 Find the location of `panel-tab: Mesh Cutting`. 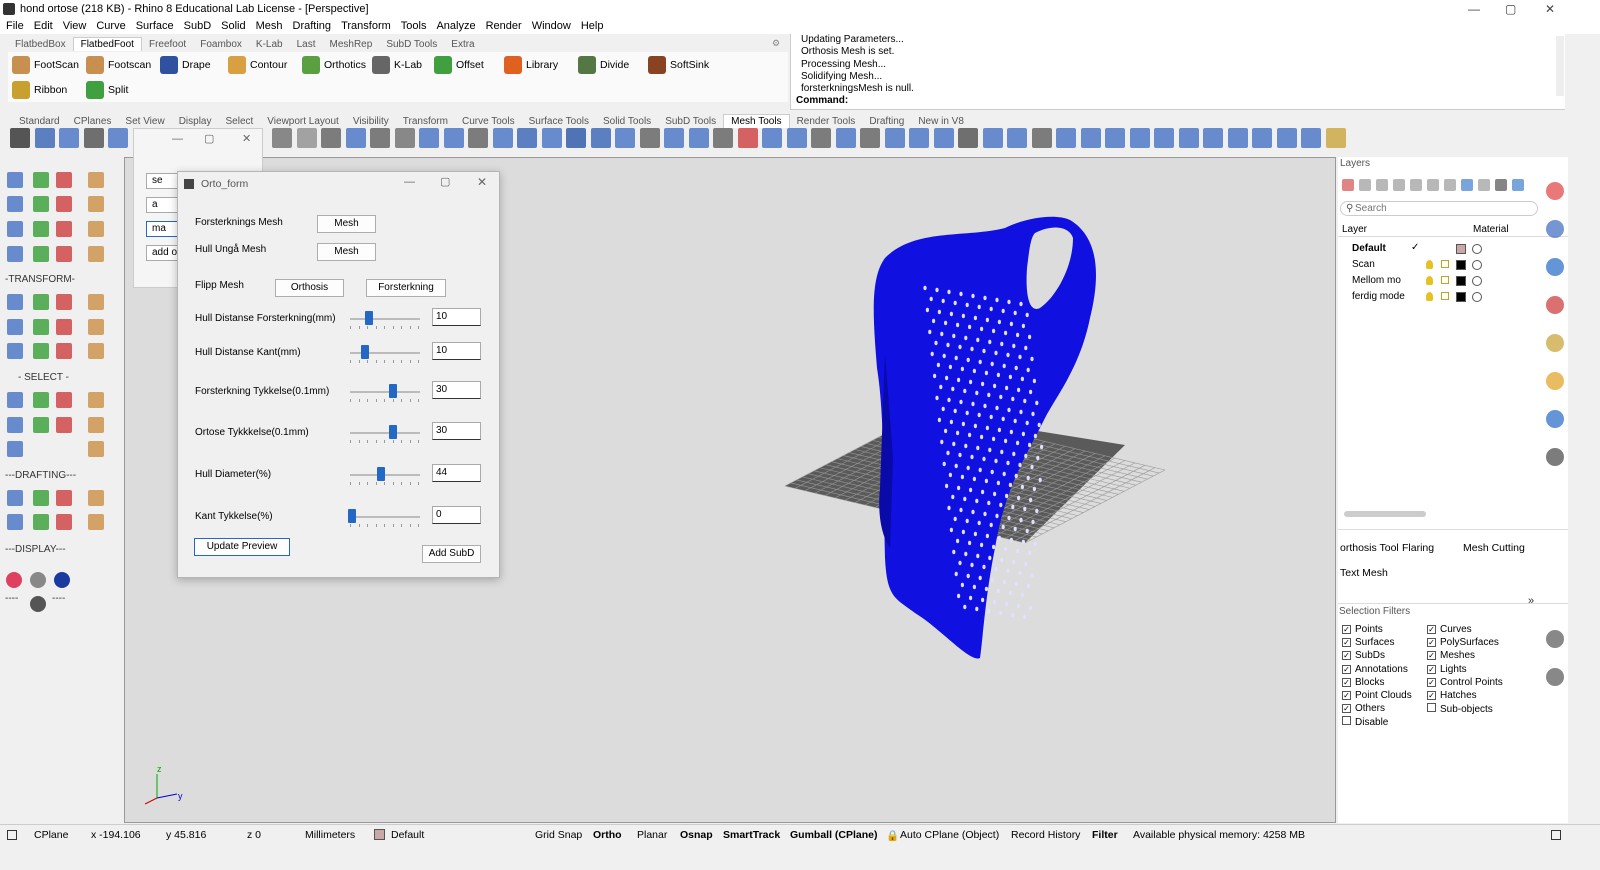

panel-tab: Mesh Cutting is located at coordinates (1494, 548).